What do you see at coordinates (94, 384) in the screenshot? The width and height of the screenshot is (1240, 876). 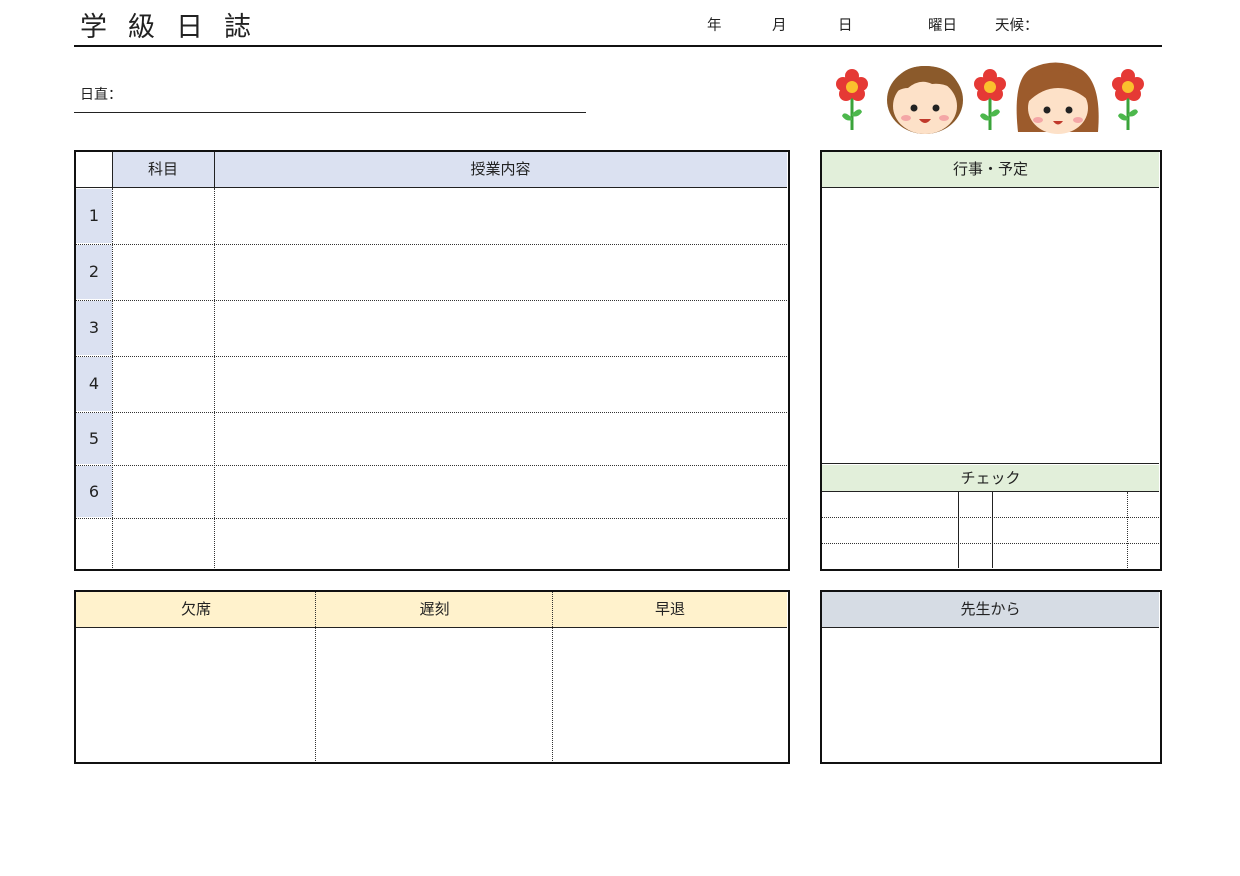 I see `period-number: 4` at bounding box center [94, 384].